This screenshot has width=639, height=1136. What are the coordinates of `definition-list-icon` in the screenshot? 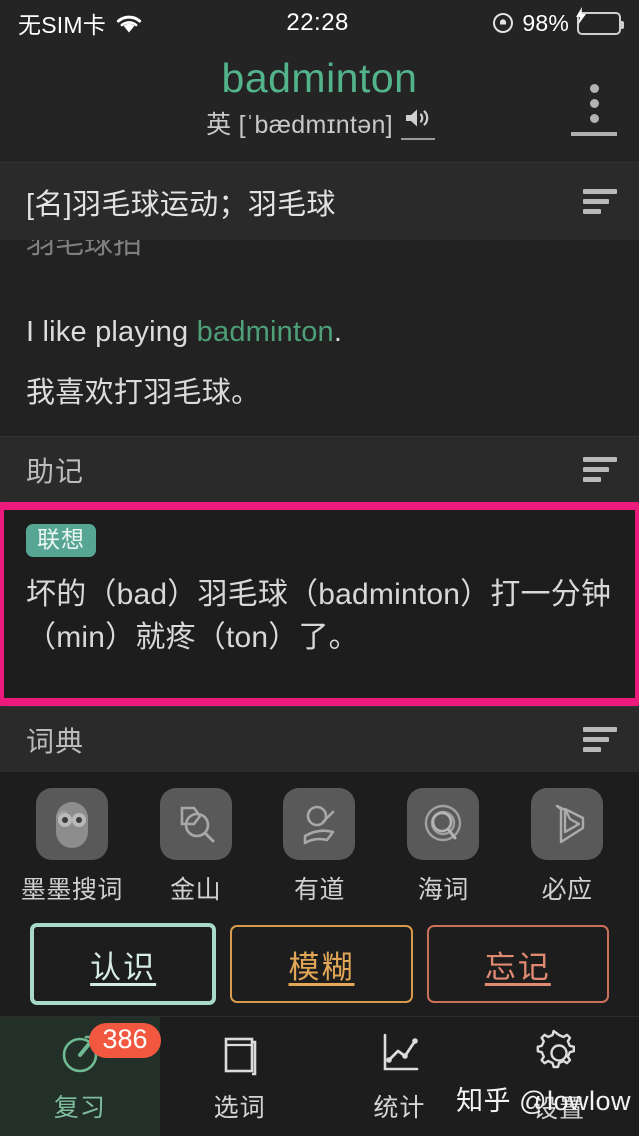 It's located at (600, 201).